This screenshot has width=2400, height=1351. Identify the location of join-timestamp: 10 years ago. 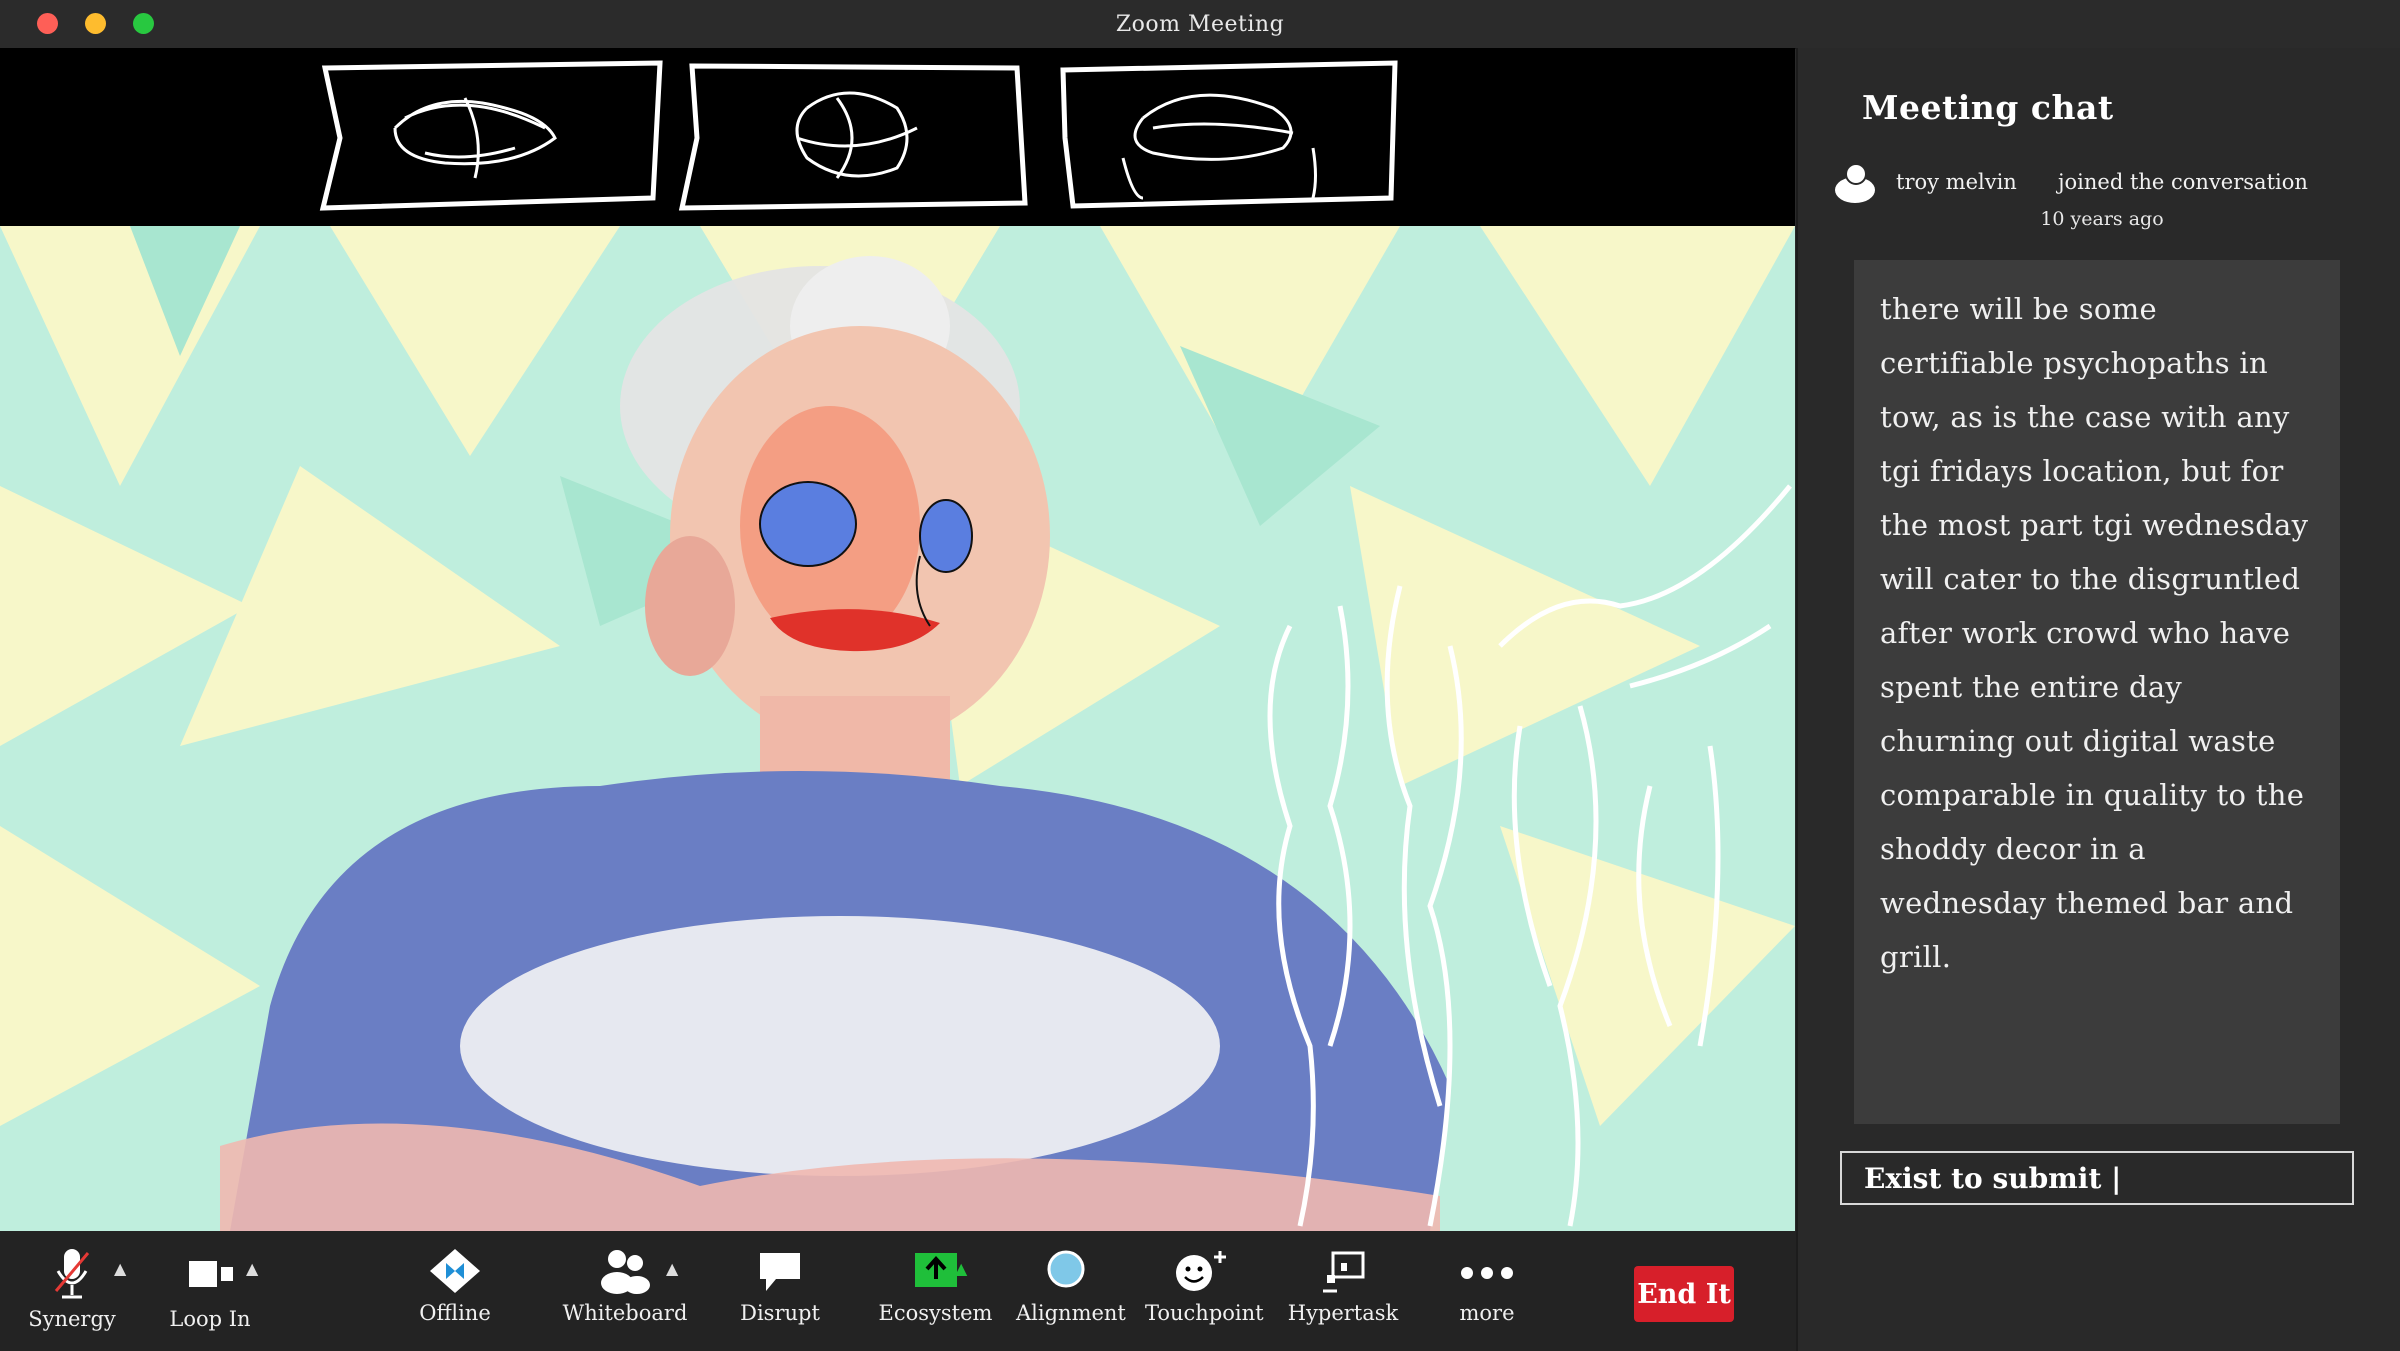
(2102, 219).